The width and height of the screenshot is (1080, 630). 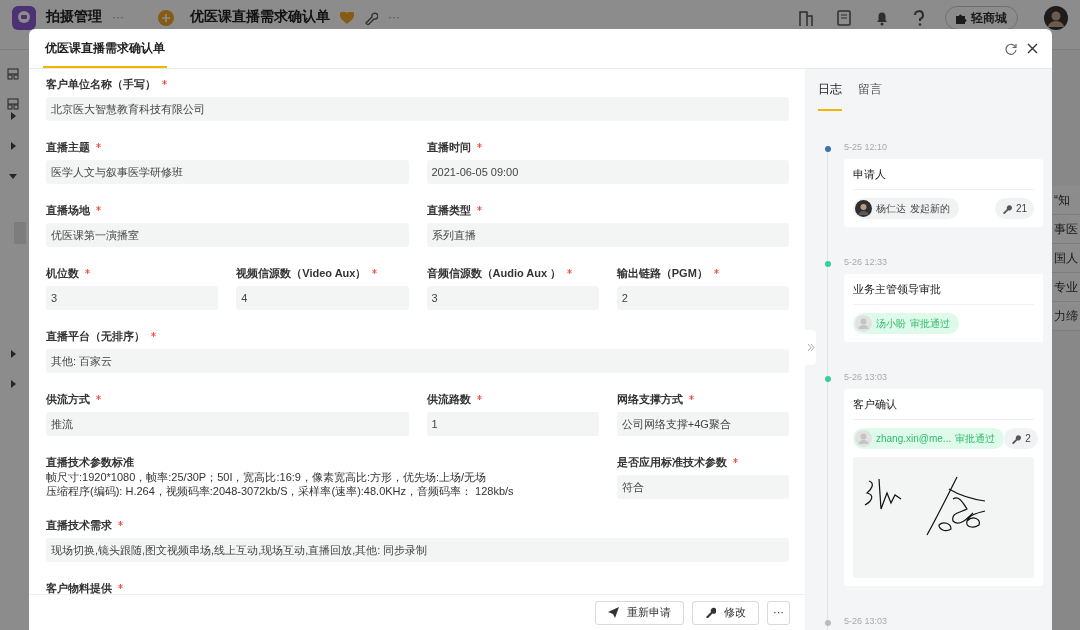 What do you see at coordinates (280, 491) in the screenshot?
I see `note-text: 压缩程序(编码): H.264，视频码率:2048-3072kb/S，采样率(速率):48.0KHz，音频码率： 128kb/s` at bounding box center [280, 491].